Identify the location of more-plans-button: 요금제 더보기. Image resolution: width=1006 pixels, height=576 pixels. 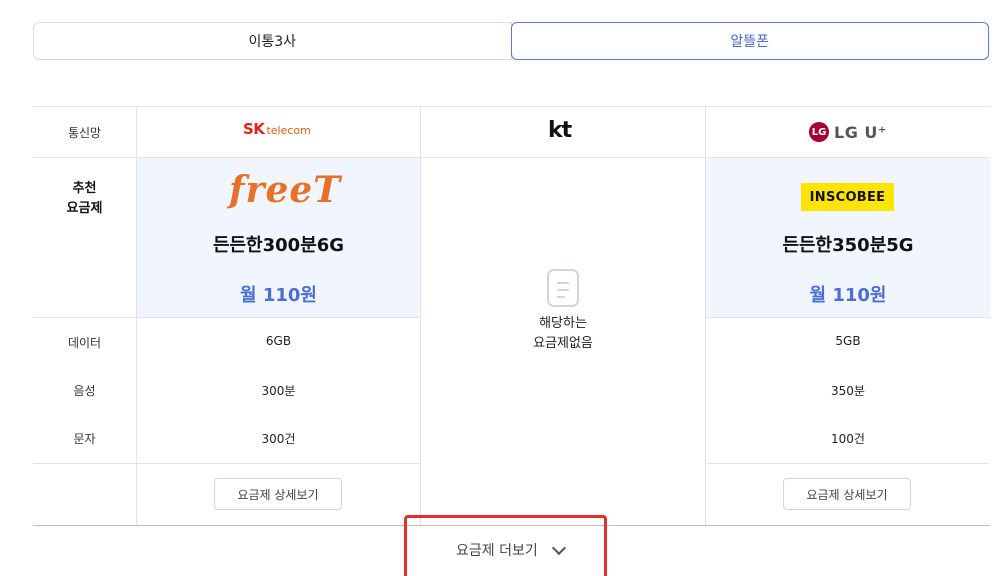
(511, 550).